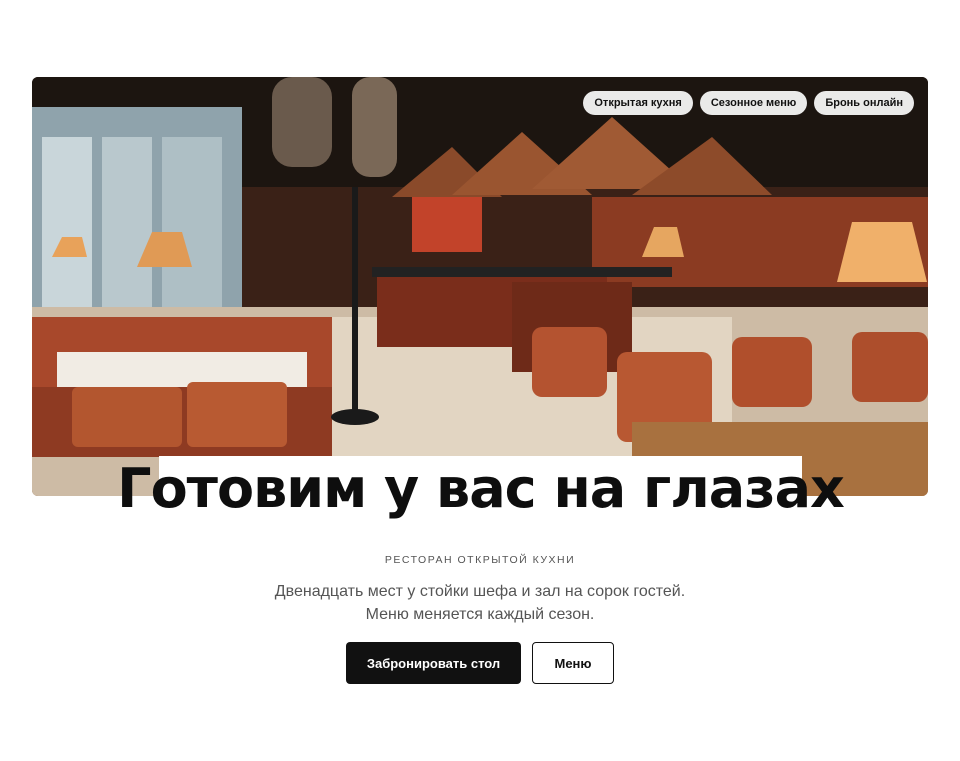 This screenshot has height=761, width=960. Describe the element at coordinates (433, 663) in the screenshot. I see `book-table-button: Забронировать стол` at that location.